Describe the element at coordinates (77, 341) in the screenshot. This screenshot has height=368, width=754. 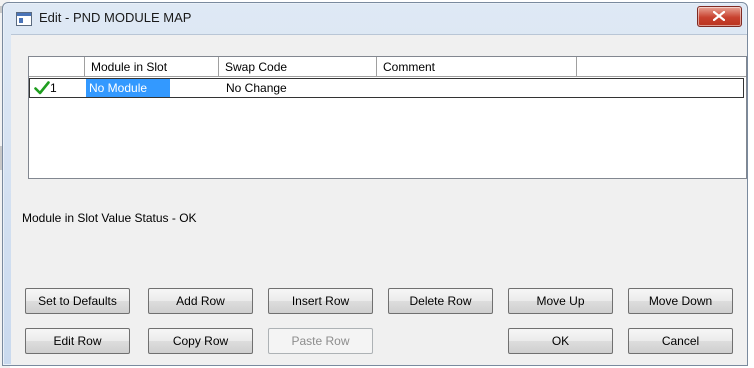
I see `edit-row-button: Edit Row` at that location.